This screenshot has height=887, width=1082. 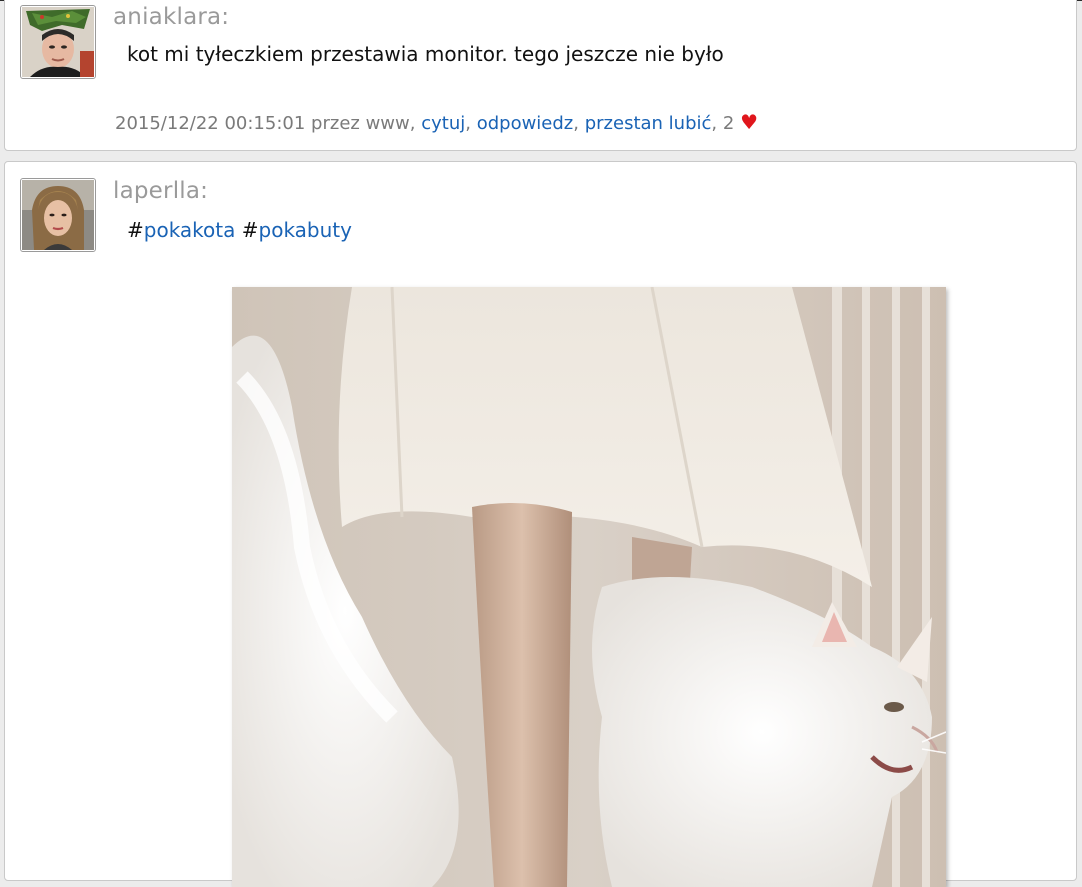 I want to click on reply-link: odpowiedz, so click(x=525, y=123).